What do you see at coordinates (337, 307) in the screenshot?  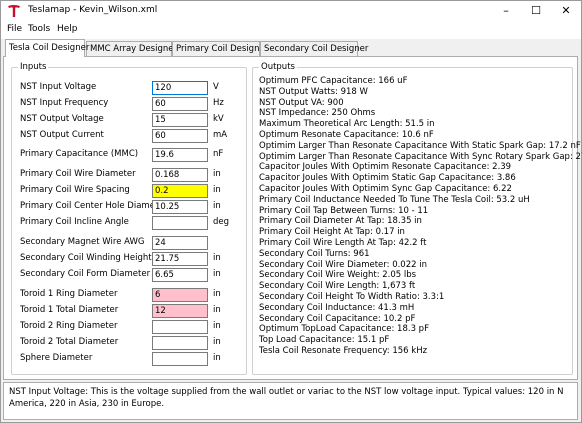 I see `output-line: Secondary Coil Inductance: 41.3 mH` at bounding box center [337, 307].